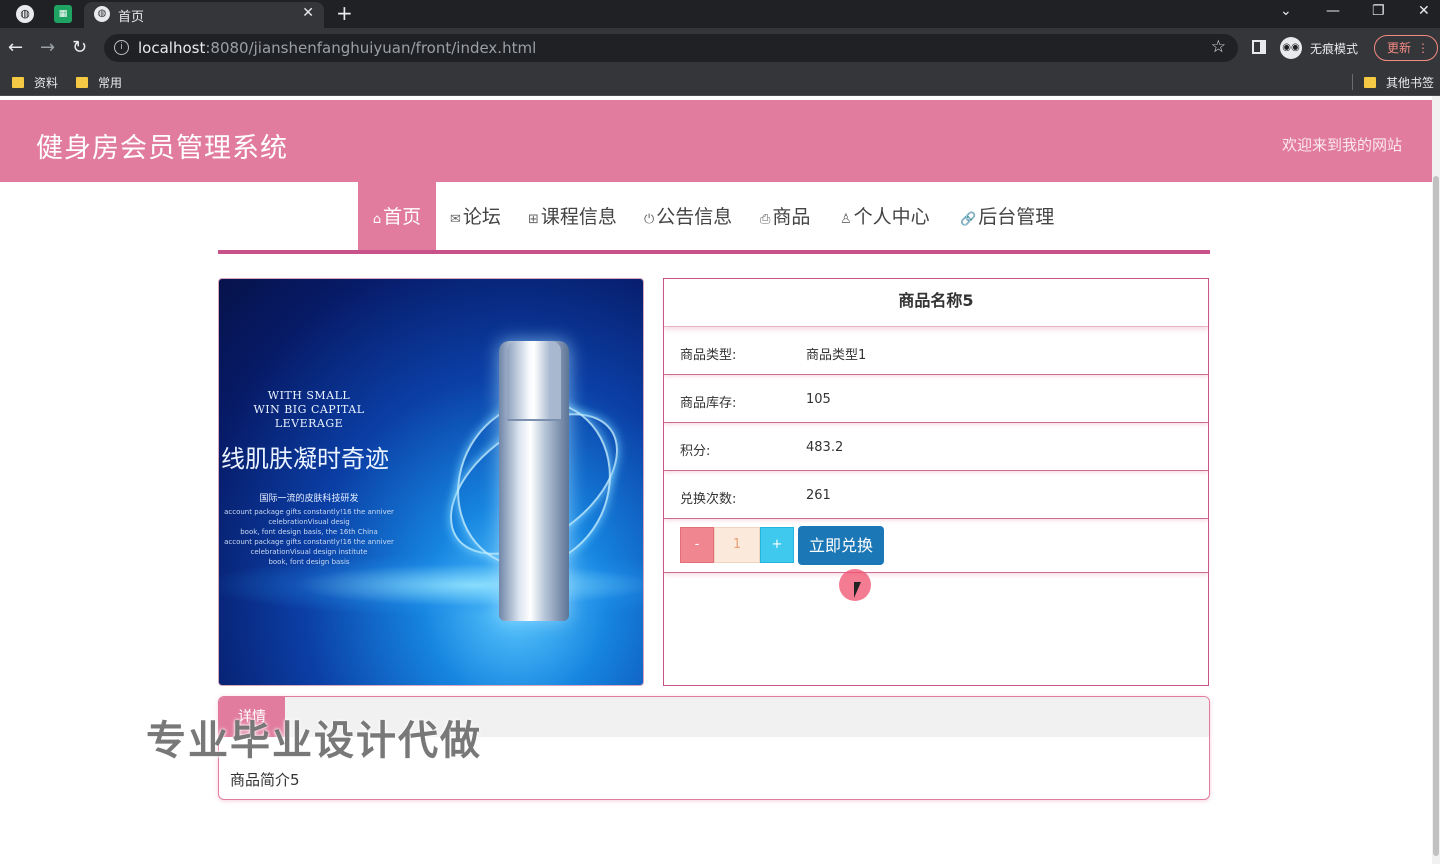  Describe the element at coordinates (1341, 145) in the screenshot. I see `site-welcome: 欢迎来到我的网站` at that location.